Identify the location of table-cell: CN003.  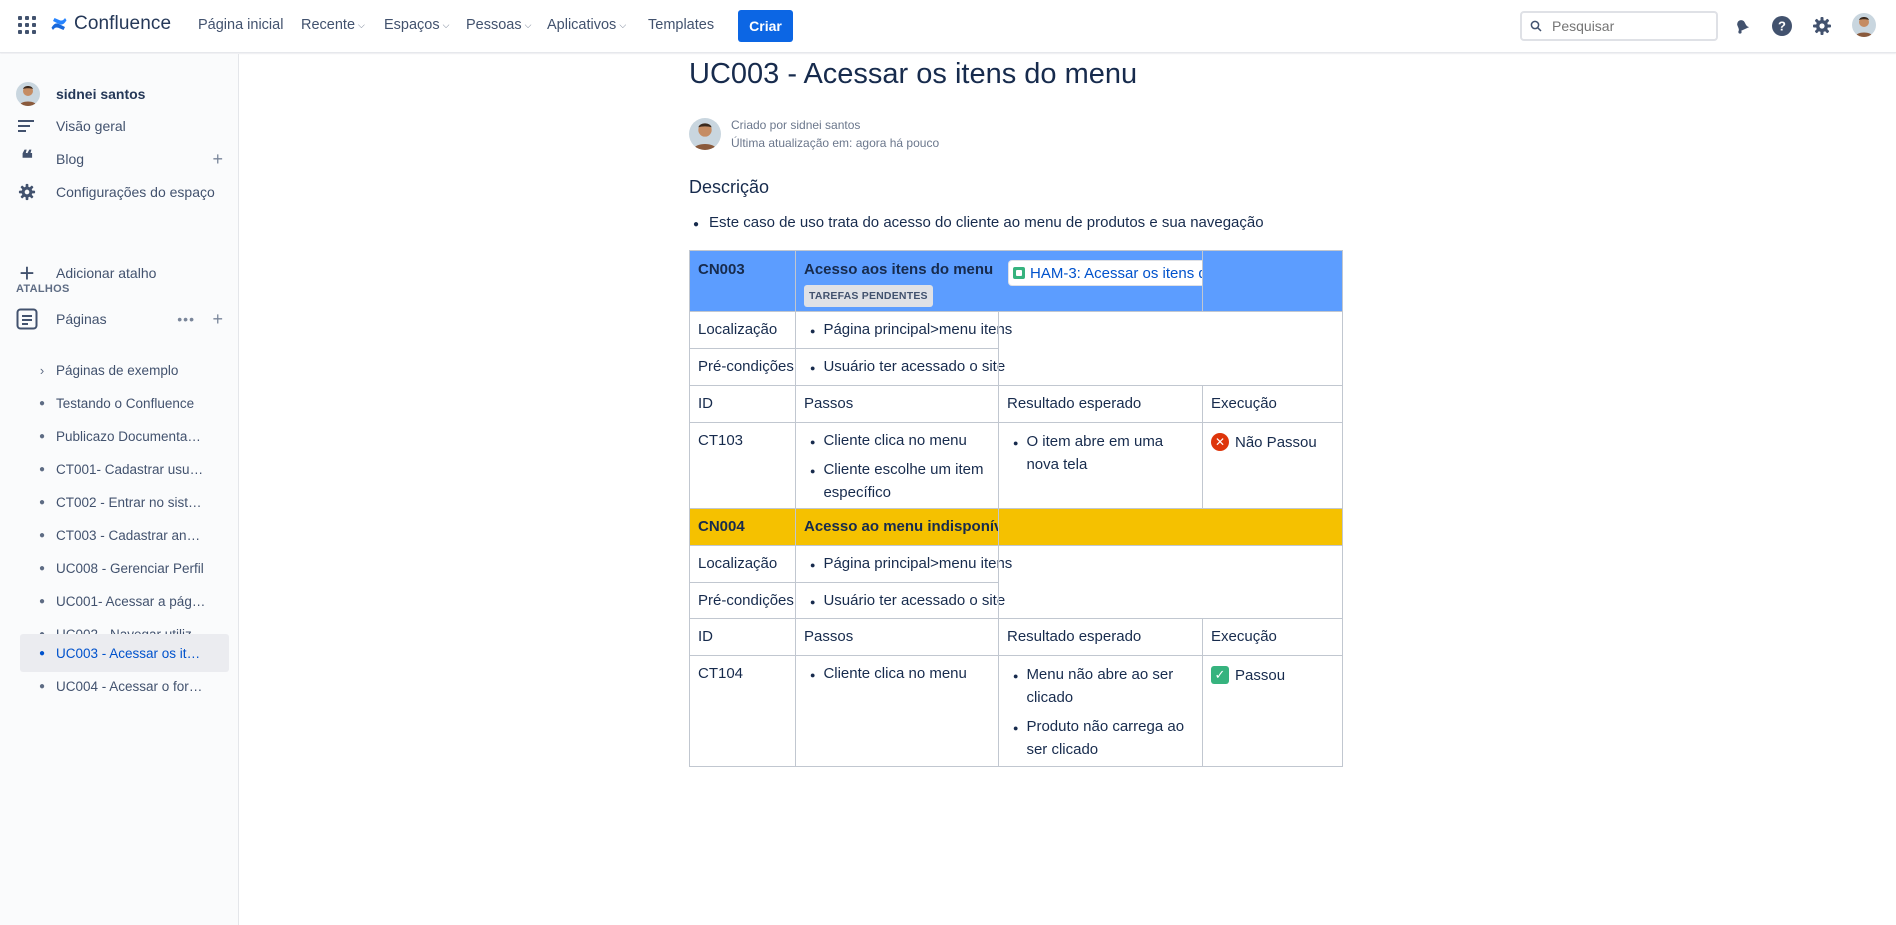
(742, 281).